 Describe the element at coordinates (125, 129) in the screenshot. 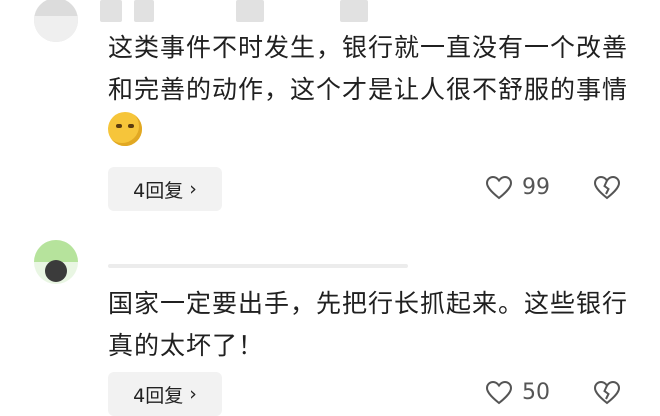

I see `thinking-face-emoji` at that location.